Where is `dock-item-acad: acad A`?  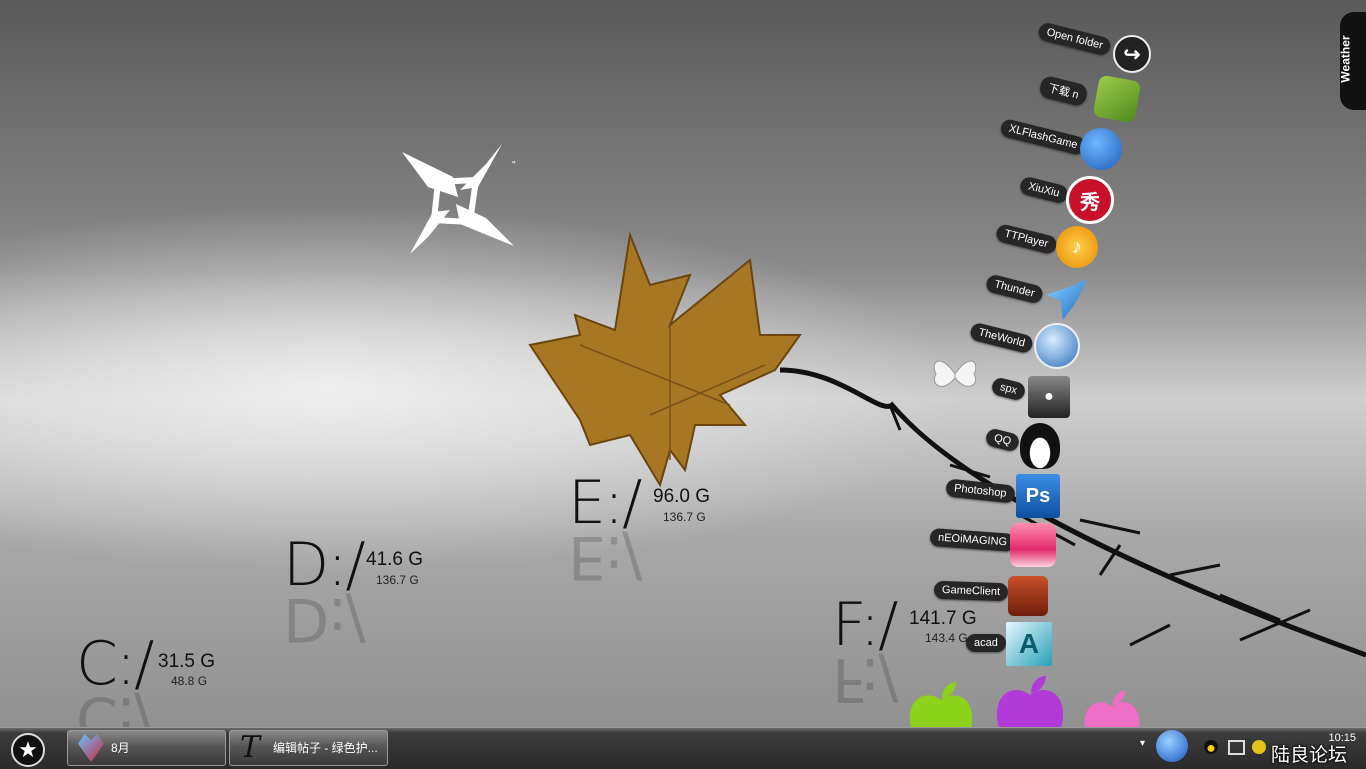 dock-item-acad: acad A is located at coordinates (1011, 645).